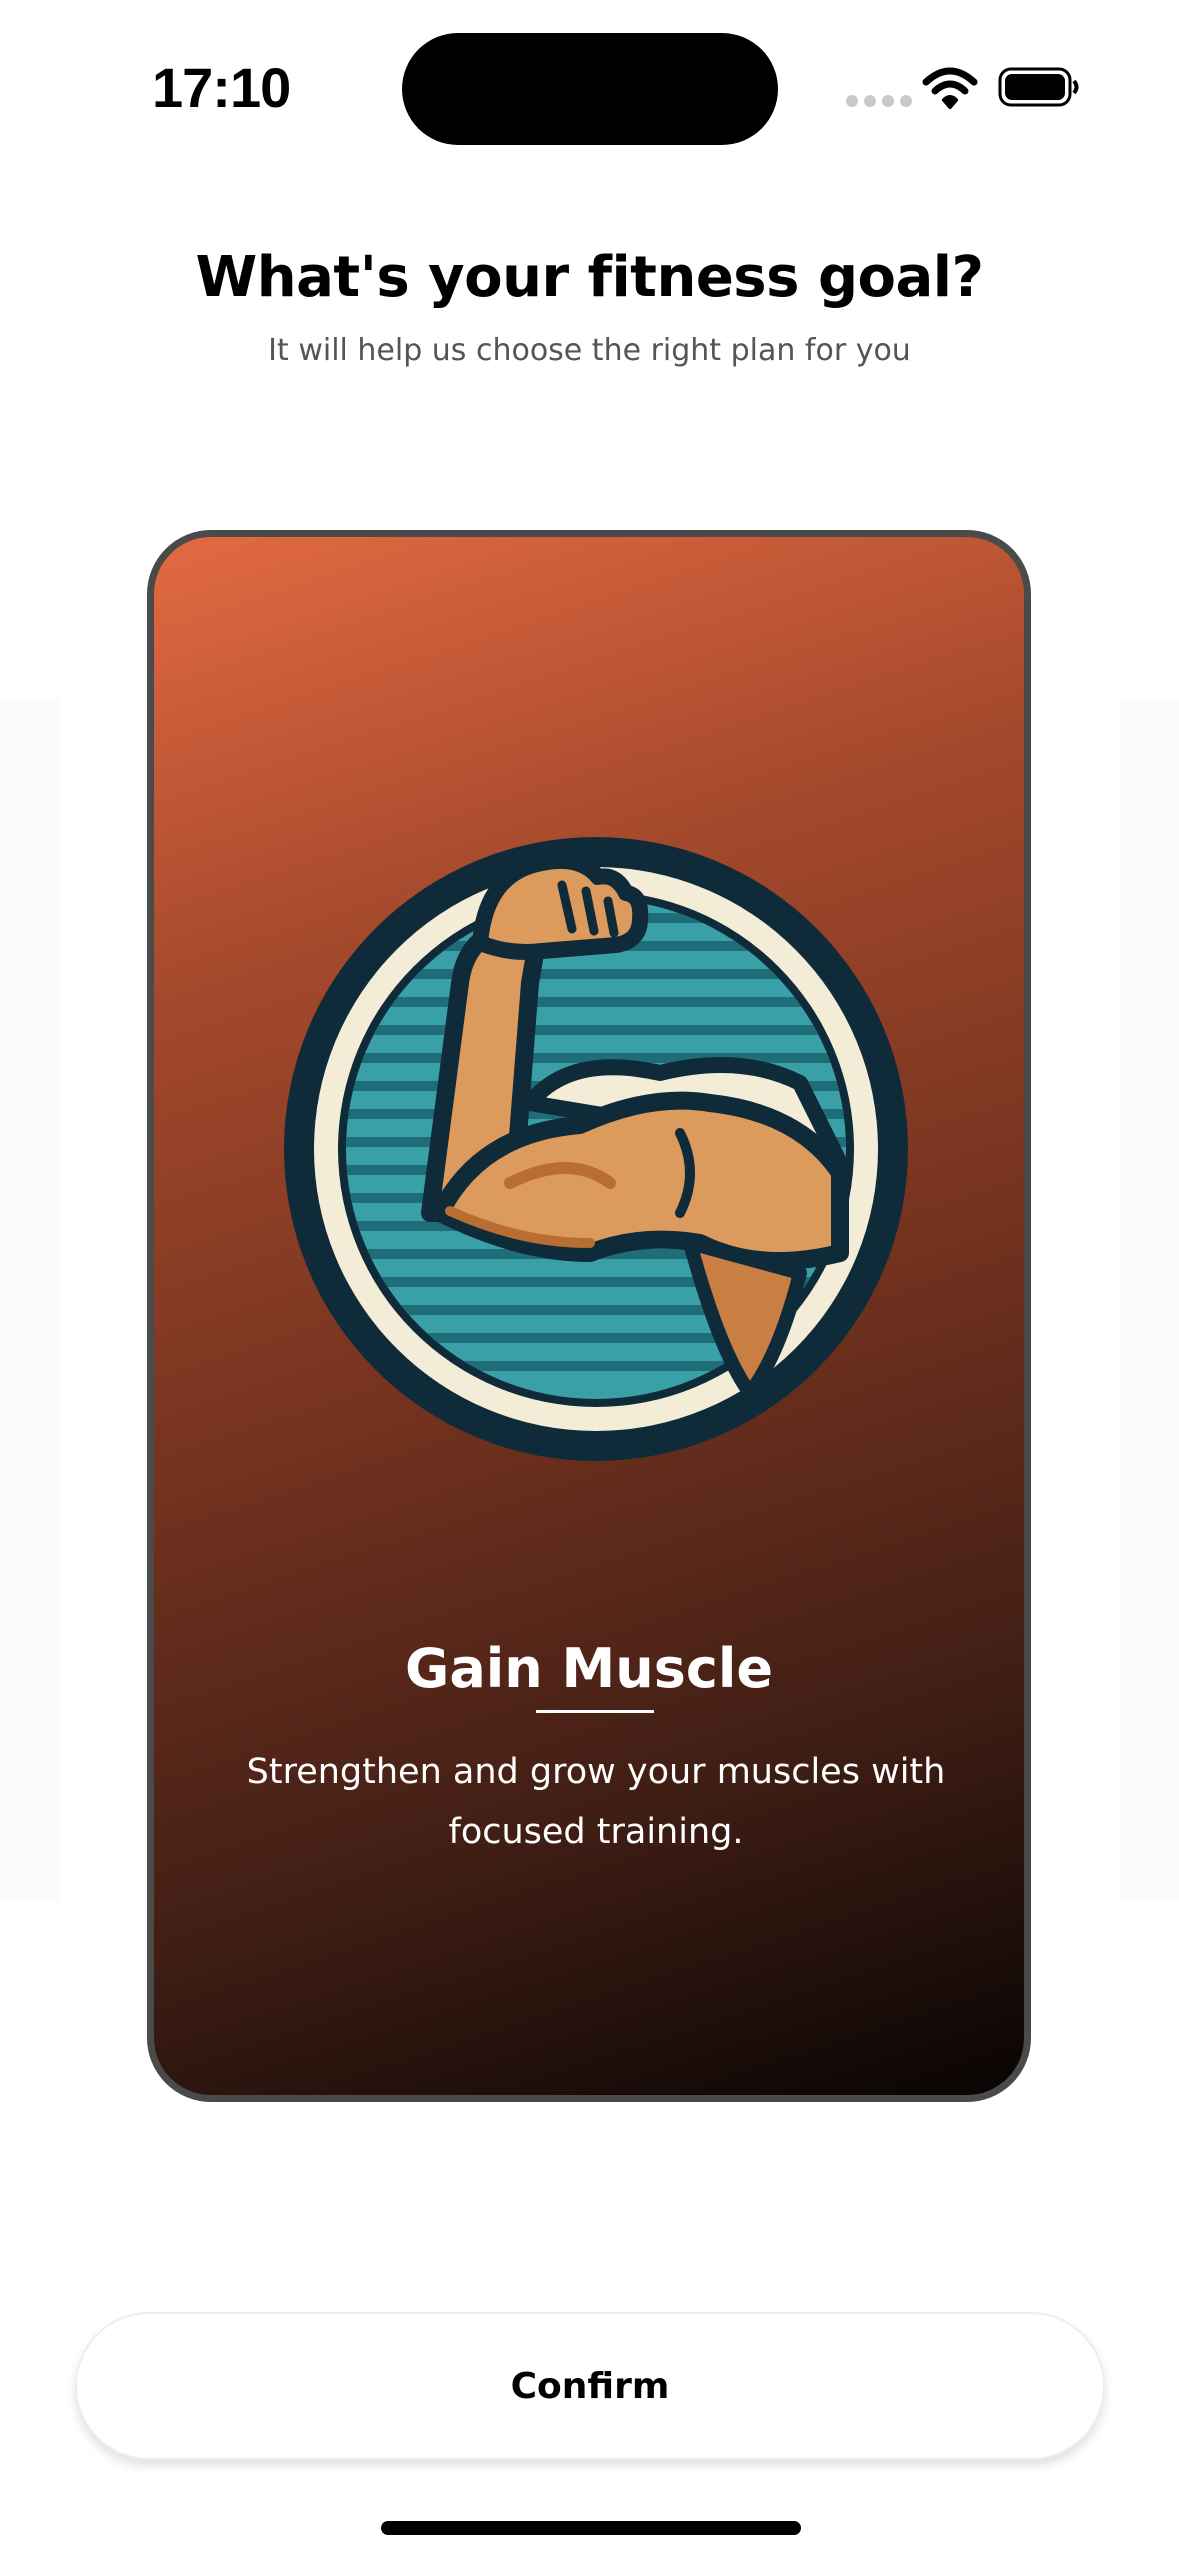 The width and height of the screenshot is (1179, 2556). What do you see at coordinates (1149, 1300) in the screenshot?
I see `next-goal-card` at bounding box center [1149, 1300].